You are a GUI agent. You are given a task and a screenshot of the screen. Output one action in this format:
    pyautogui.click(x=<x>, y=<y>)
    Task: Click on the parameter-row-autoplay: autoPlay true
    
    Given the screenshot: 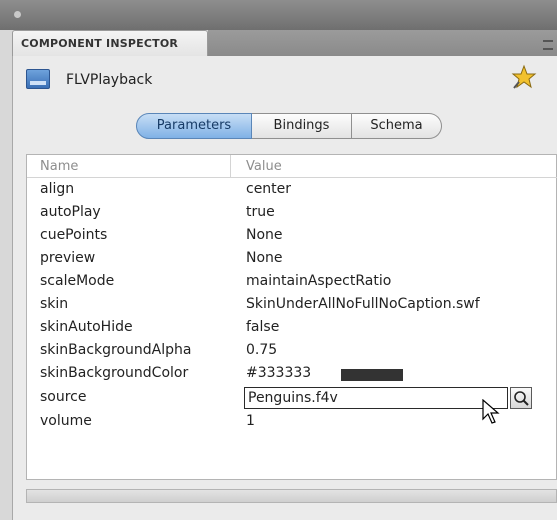 What is the action you would take?
    pyautogui.click(x=292, y=214)
    